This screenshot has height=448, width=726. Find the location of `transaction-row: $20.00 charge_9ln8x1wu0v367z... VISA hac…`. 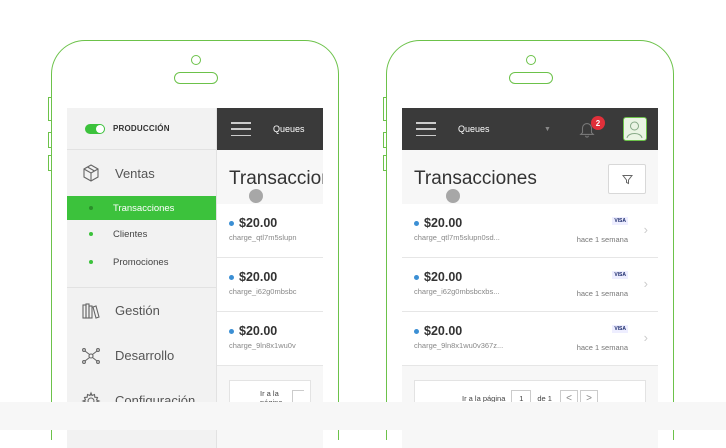

transaction-row: $20.00 charge_9ln8x1wu0v367z... VISA hac… is located at coordinates (530, 339).